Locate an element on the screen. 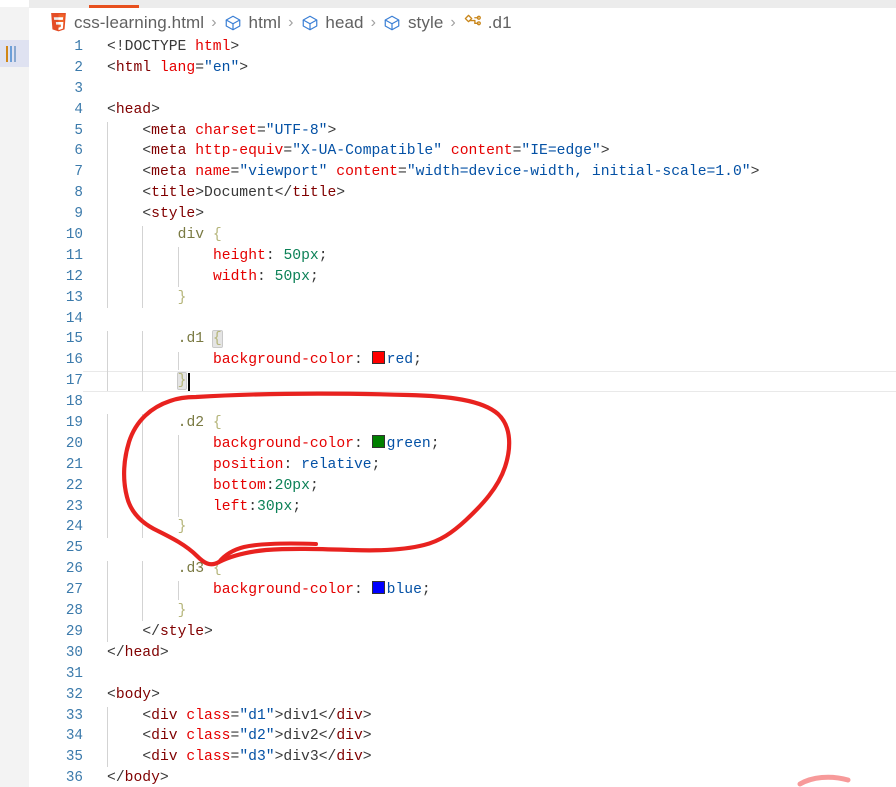 The width and height of the screenshot is (896, 787). code-line: 9 <style> is located at coordinates (462, 214).